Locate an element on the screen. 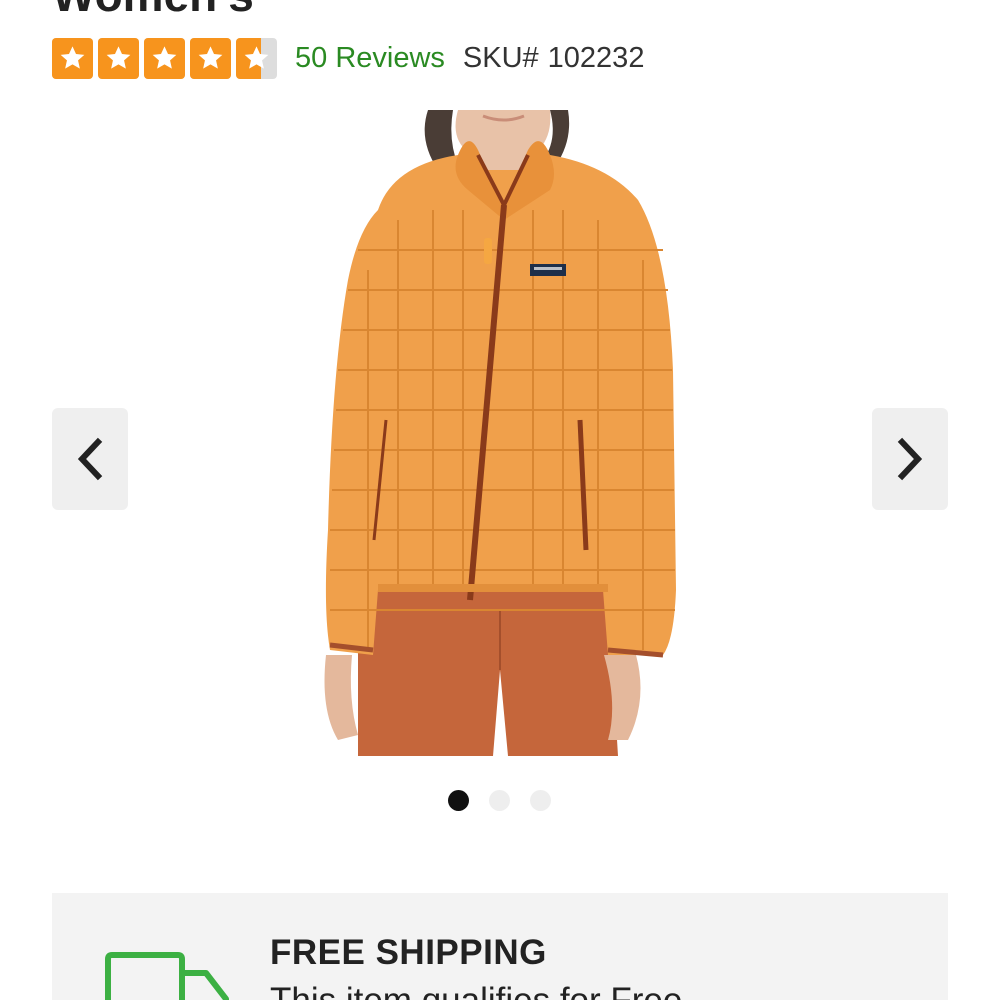 The width and height of the screenshot is (1000, 1000). shipping-description: This item qualifies for Free is located at coordinates (476, 990).